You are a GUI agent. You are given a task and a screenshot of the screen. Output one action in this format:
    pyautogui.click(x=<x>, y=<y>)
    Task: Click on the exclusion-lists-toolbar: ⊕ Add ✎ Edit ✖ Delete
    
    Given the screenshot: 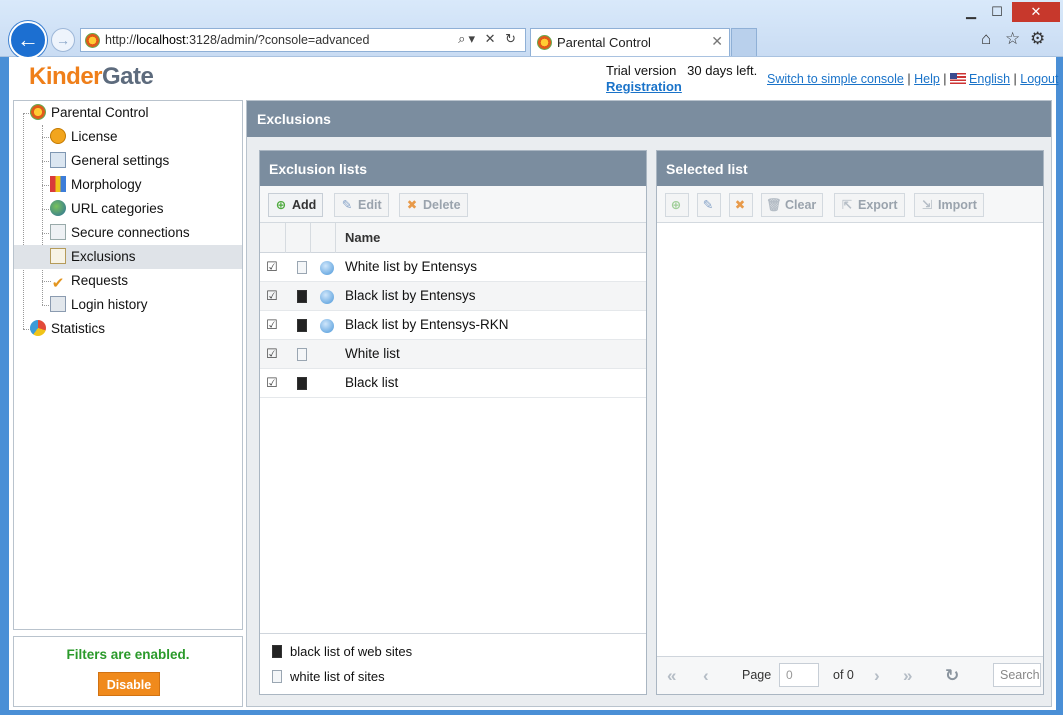 What is the action you would take?
    pyautogui.click(x=453, y=204)
    